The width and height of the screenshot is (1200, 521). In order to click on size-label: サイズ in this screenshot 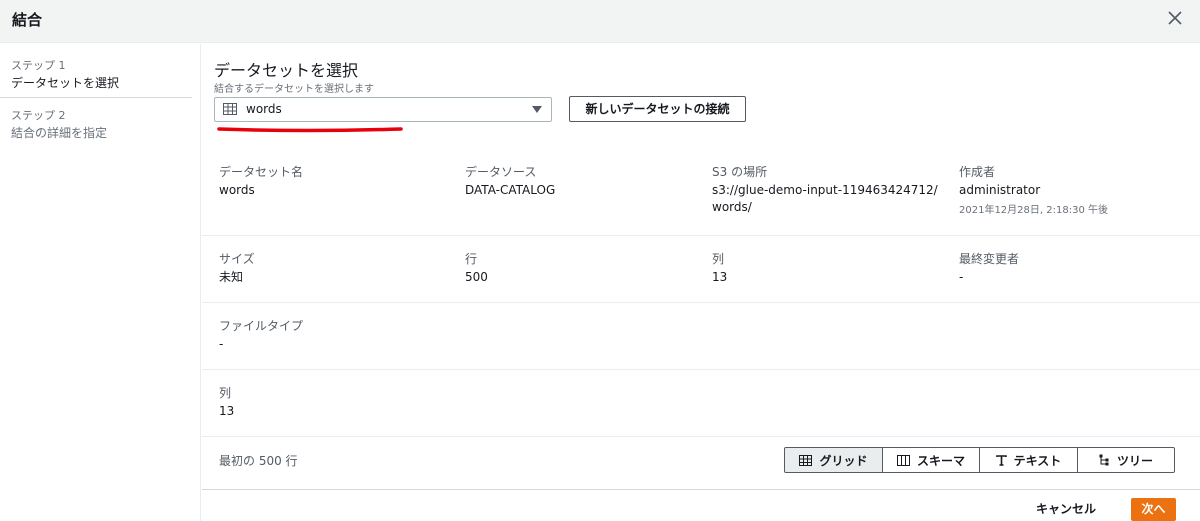, I will do `click(237, 259)`.